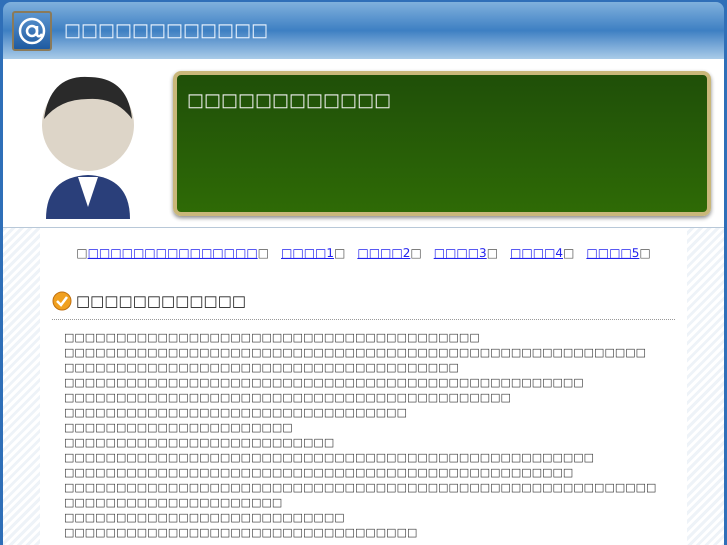 The image size is (727, 545). What do you see at coordinates (289, 100) in the screenshot?
I see `chalkboard-text: □□□□□□□□□□□□` at bounding box center [289, 100].